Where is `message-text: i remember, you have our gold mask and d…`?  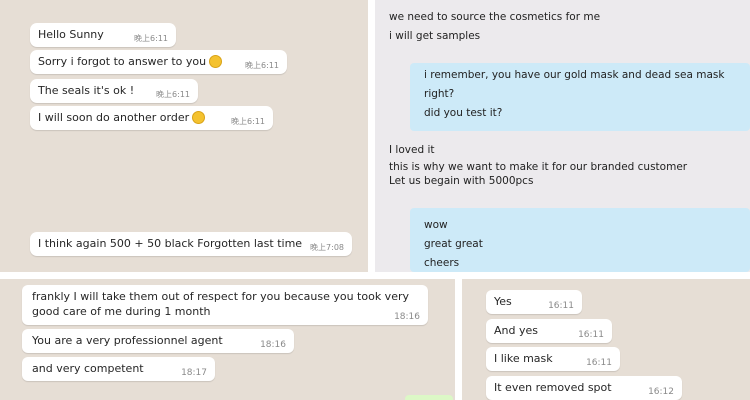 message-text: i remember, you have our gold mask and d… is located at coordinates (574, 75).